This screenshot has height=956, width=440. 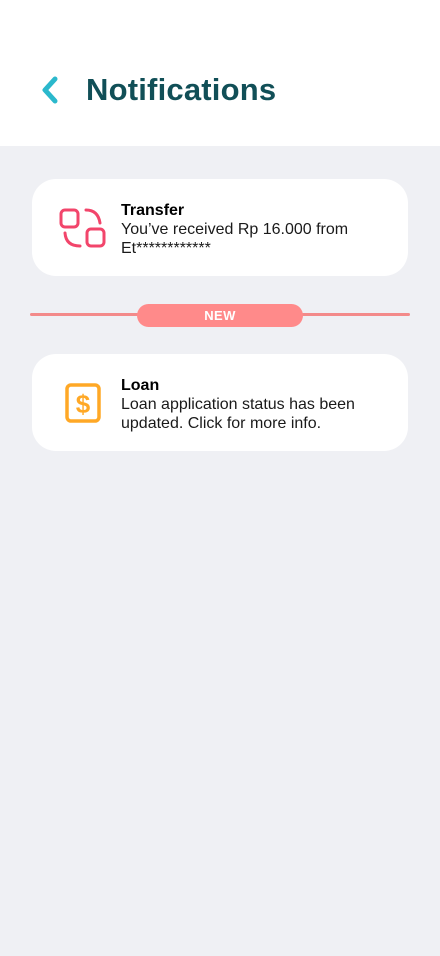 What do you see at coordinates (140, 385) in the screenshot?
I see `notification-title: Loan` at bounding box center [140, 385].